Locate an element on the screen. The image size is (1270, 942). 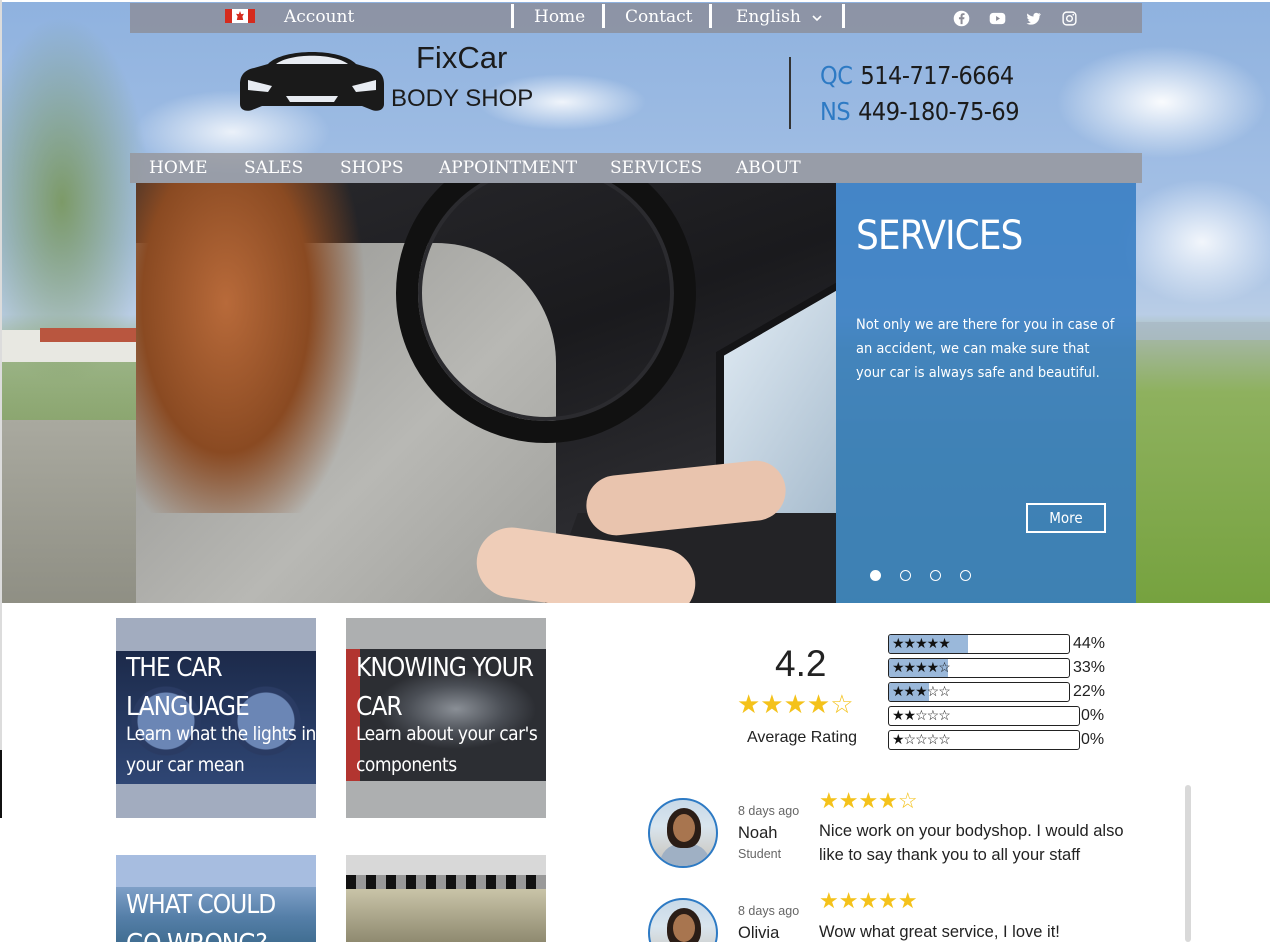
rating-bar: ★★★☆☆ is located at coordinates (979, 692).